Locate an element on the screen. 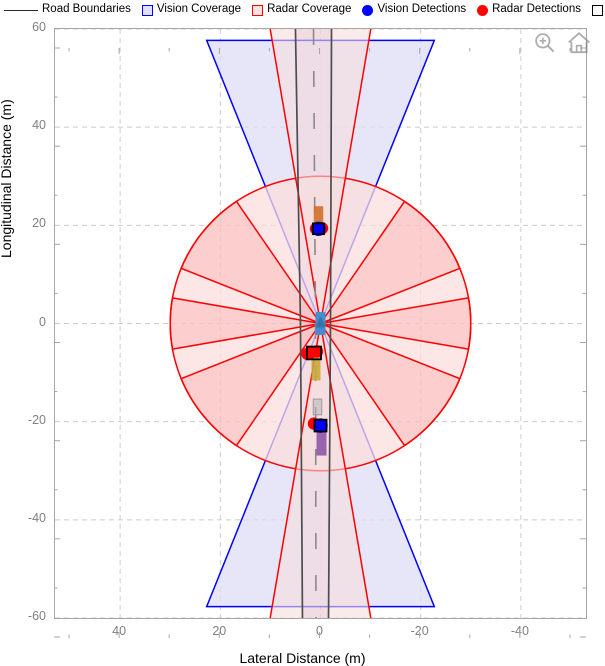  legend-item-vision-detections: Vision Detections is located at coordinates (414, 10).